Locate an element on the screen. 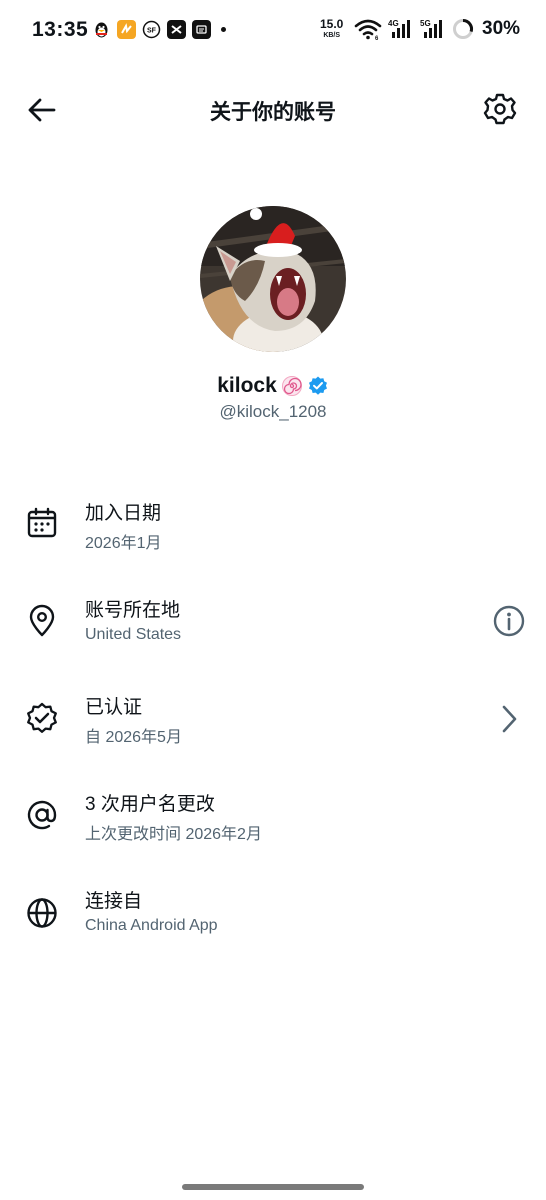  qq-penguin-icon is located at coordinates (101, 29).